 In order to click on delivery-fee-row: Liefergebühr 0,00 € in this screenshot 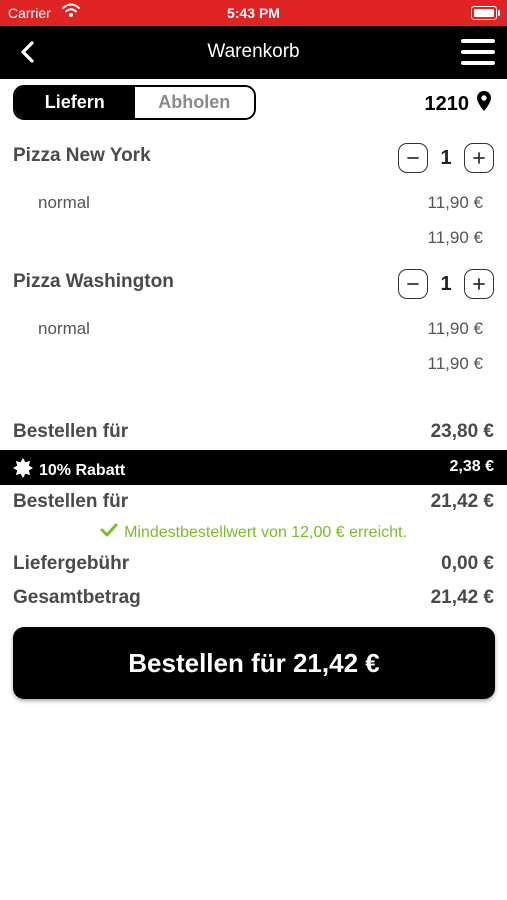, I will do `click(253, 564)`.